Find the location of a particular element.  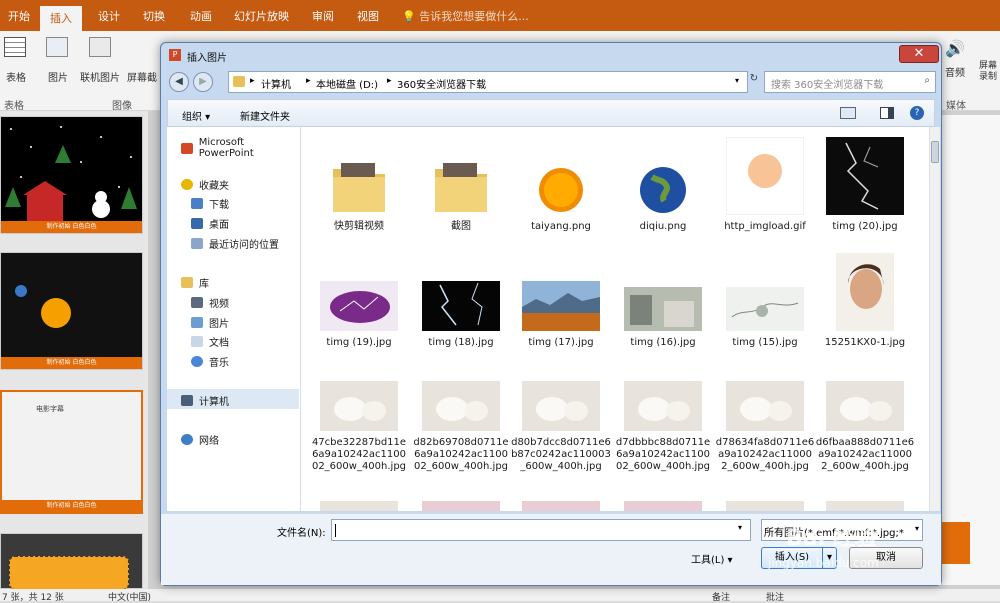

file-item: timg (15).jpg is located at coordinates (765, 300).